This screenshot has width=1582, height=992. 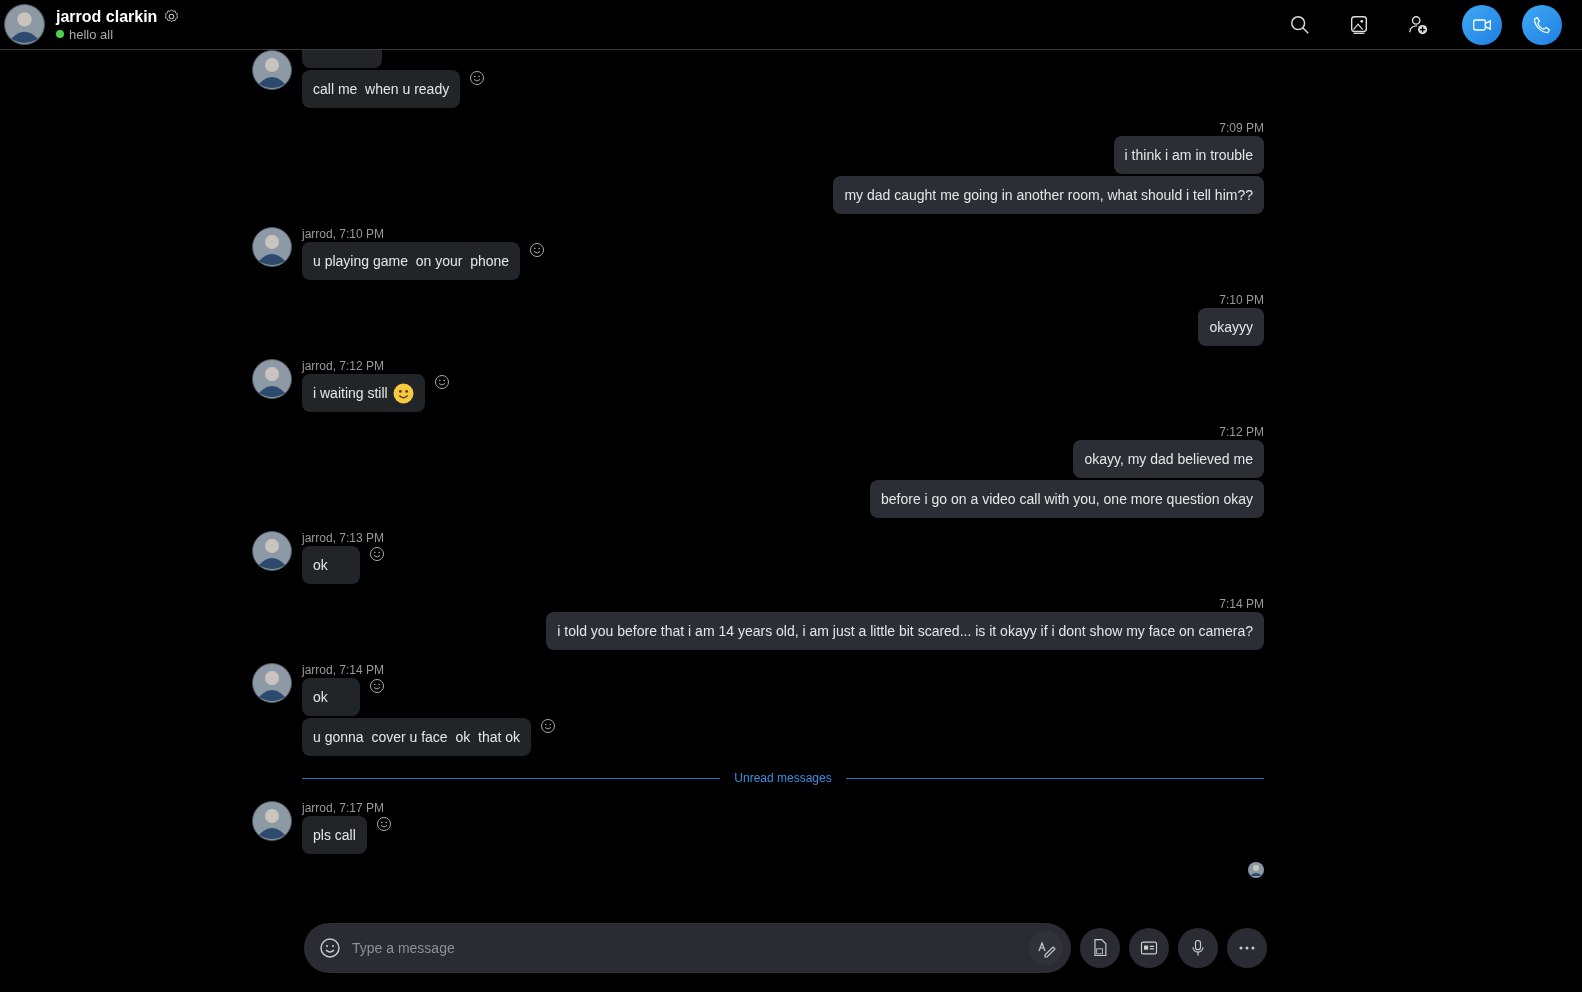 What do you see at coordinates (381, 89) in the screenshot?
I see `message-bubble: call me when u ready` at bounding box center [381, 89].